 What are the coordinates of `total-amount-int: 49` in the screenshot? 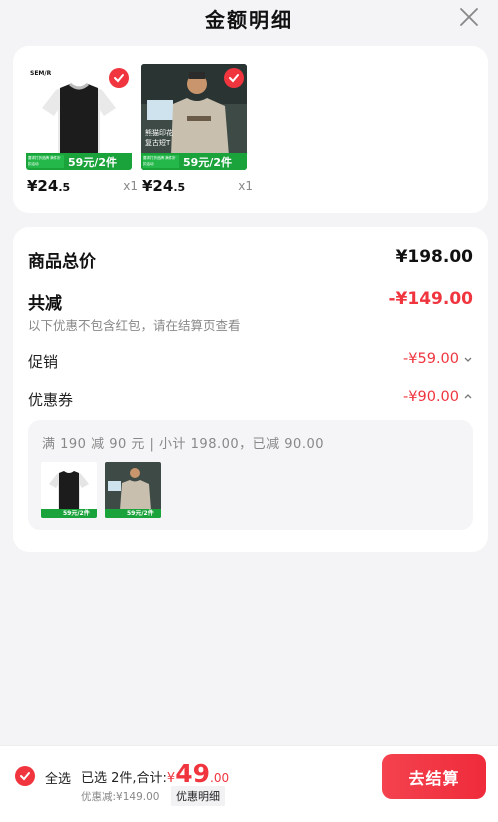 It's located at (192, 773).